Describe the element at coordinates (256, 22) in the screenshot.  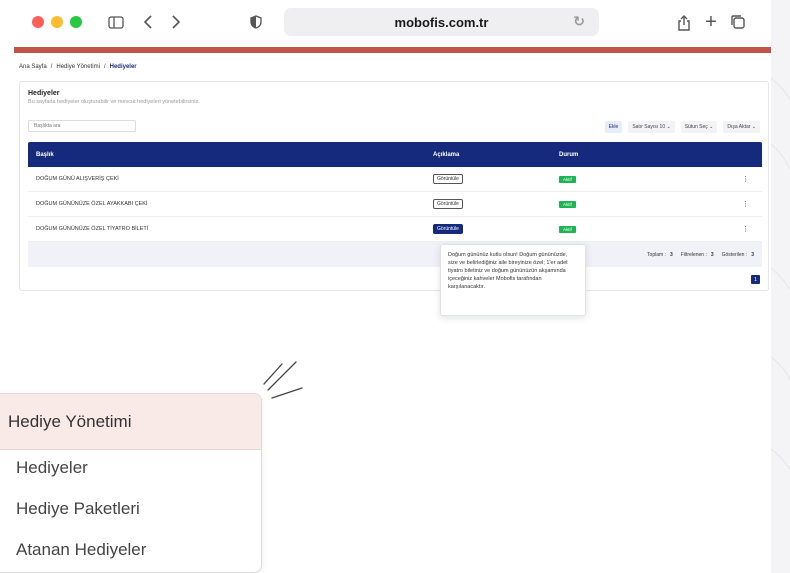
I see `privacy-shield-icon` at that location.